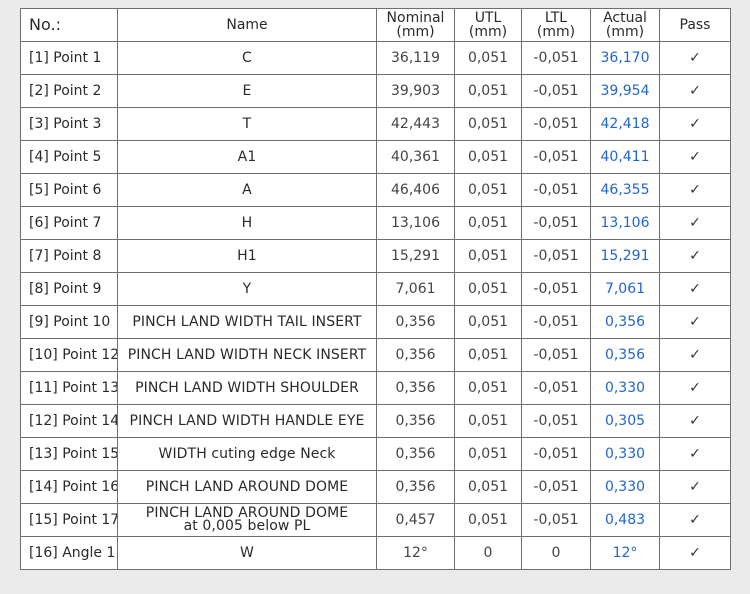 This screenshot has width=750, height=594. Describe the element at coordinates (415, 520) in the screenshot. I see `cell-nominal: 0,457` at that location.